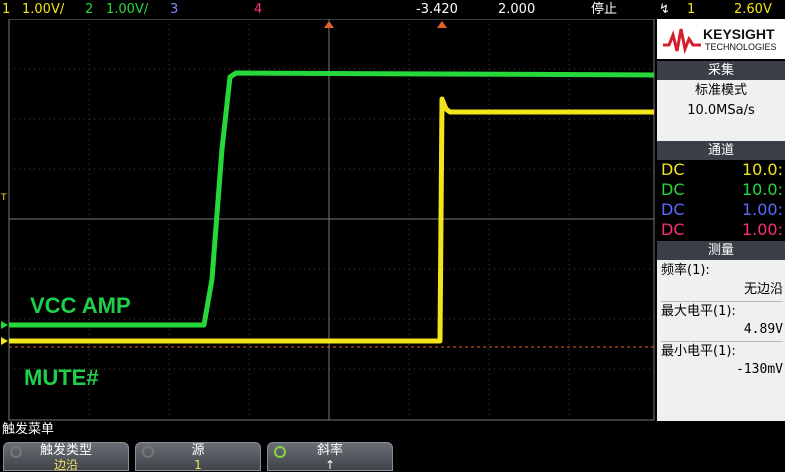 This screenshot has width=785, height=472. I want to click on trigger-level-marker: T, so click(3, 198).